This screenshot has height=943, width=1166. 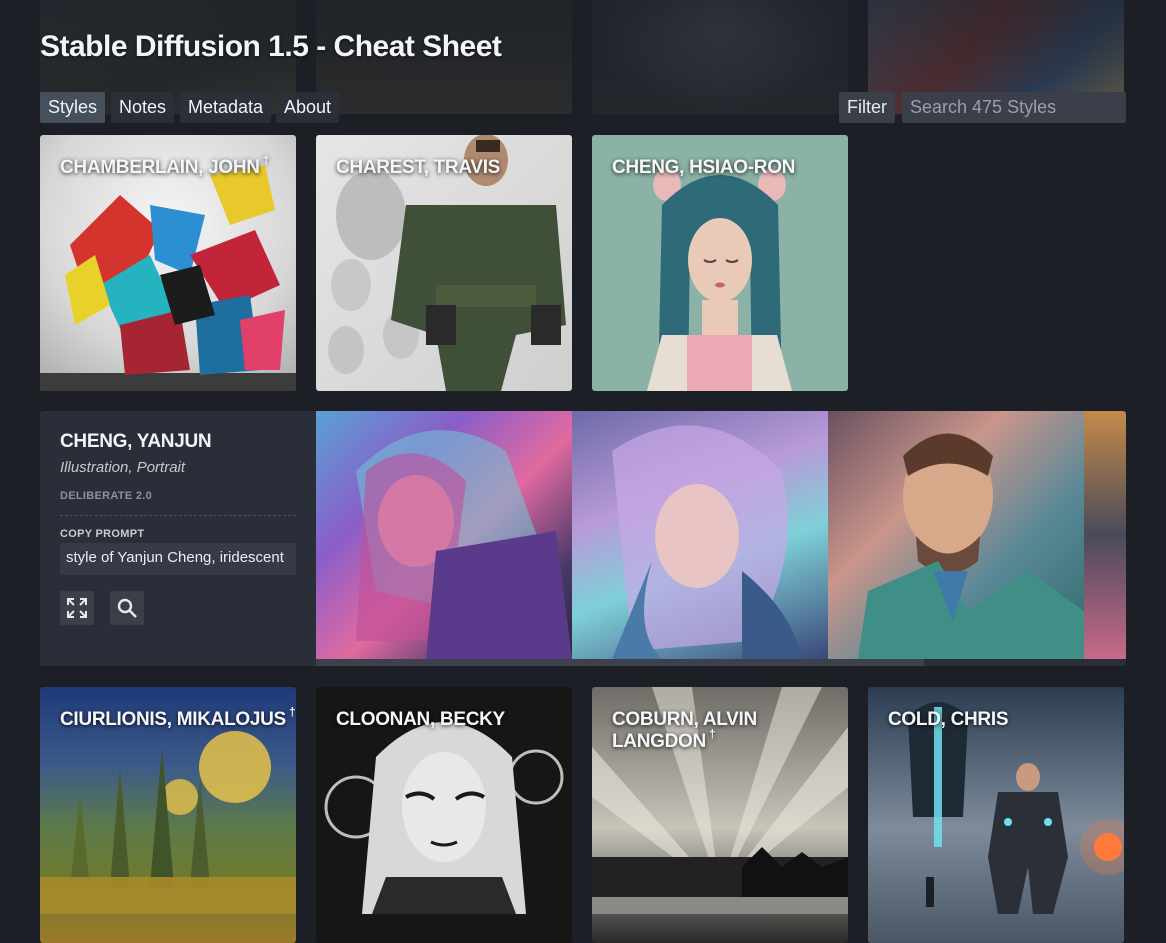 I want to click on detail-model: DELIBERATE 2.0, so click(x=106, y=496).